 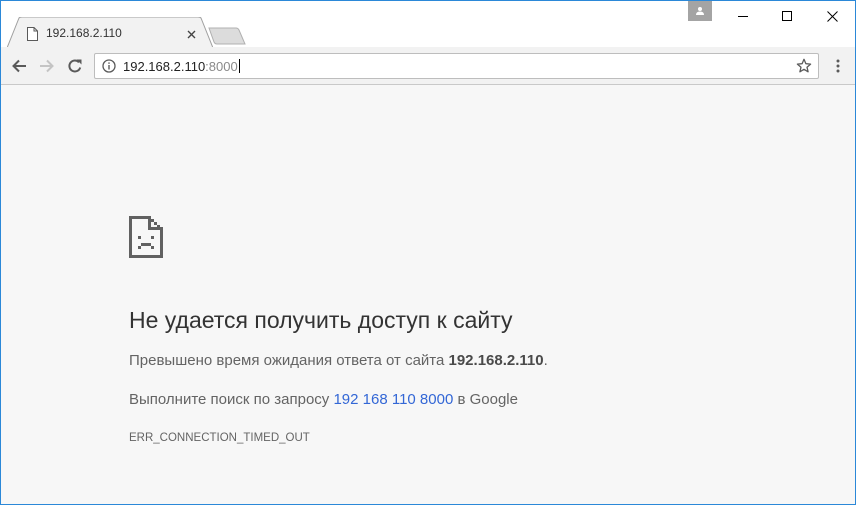 I want to click on star-icon, so click(x=804, y=66).